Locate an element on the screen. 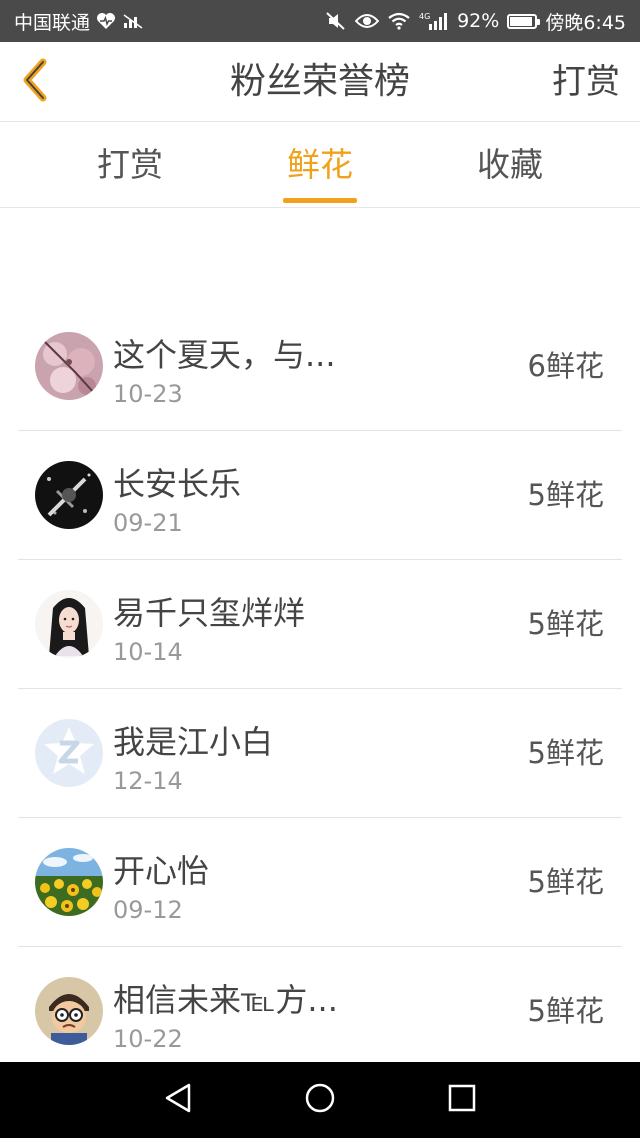 The height and width of the screenshot is (1138, 640). navigation-bar: 粉丝荣誉榜 打赏 is located at coordinates (320, 82).